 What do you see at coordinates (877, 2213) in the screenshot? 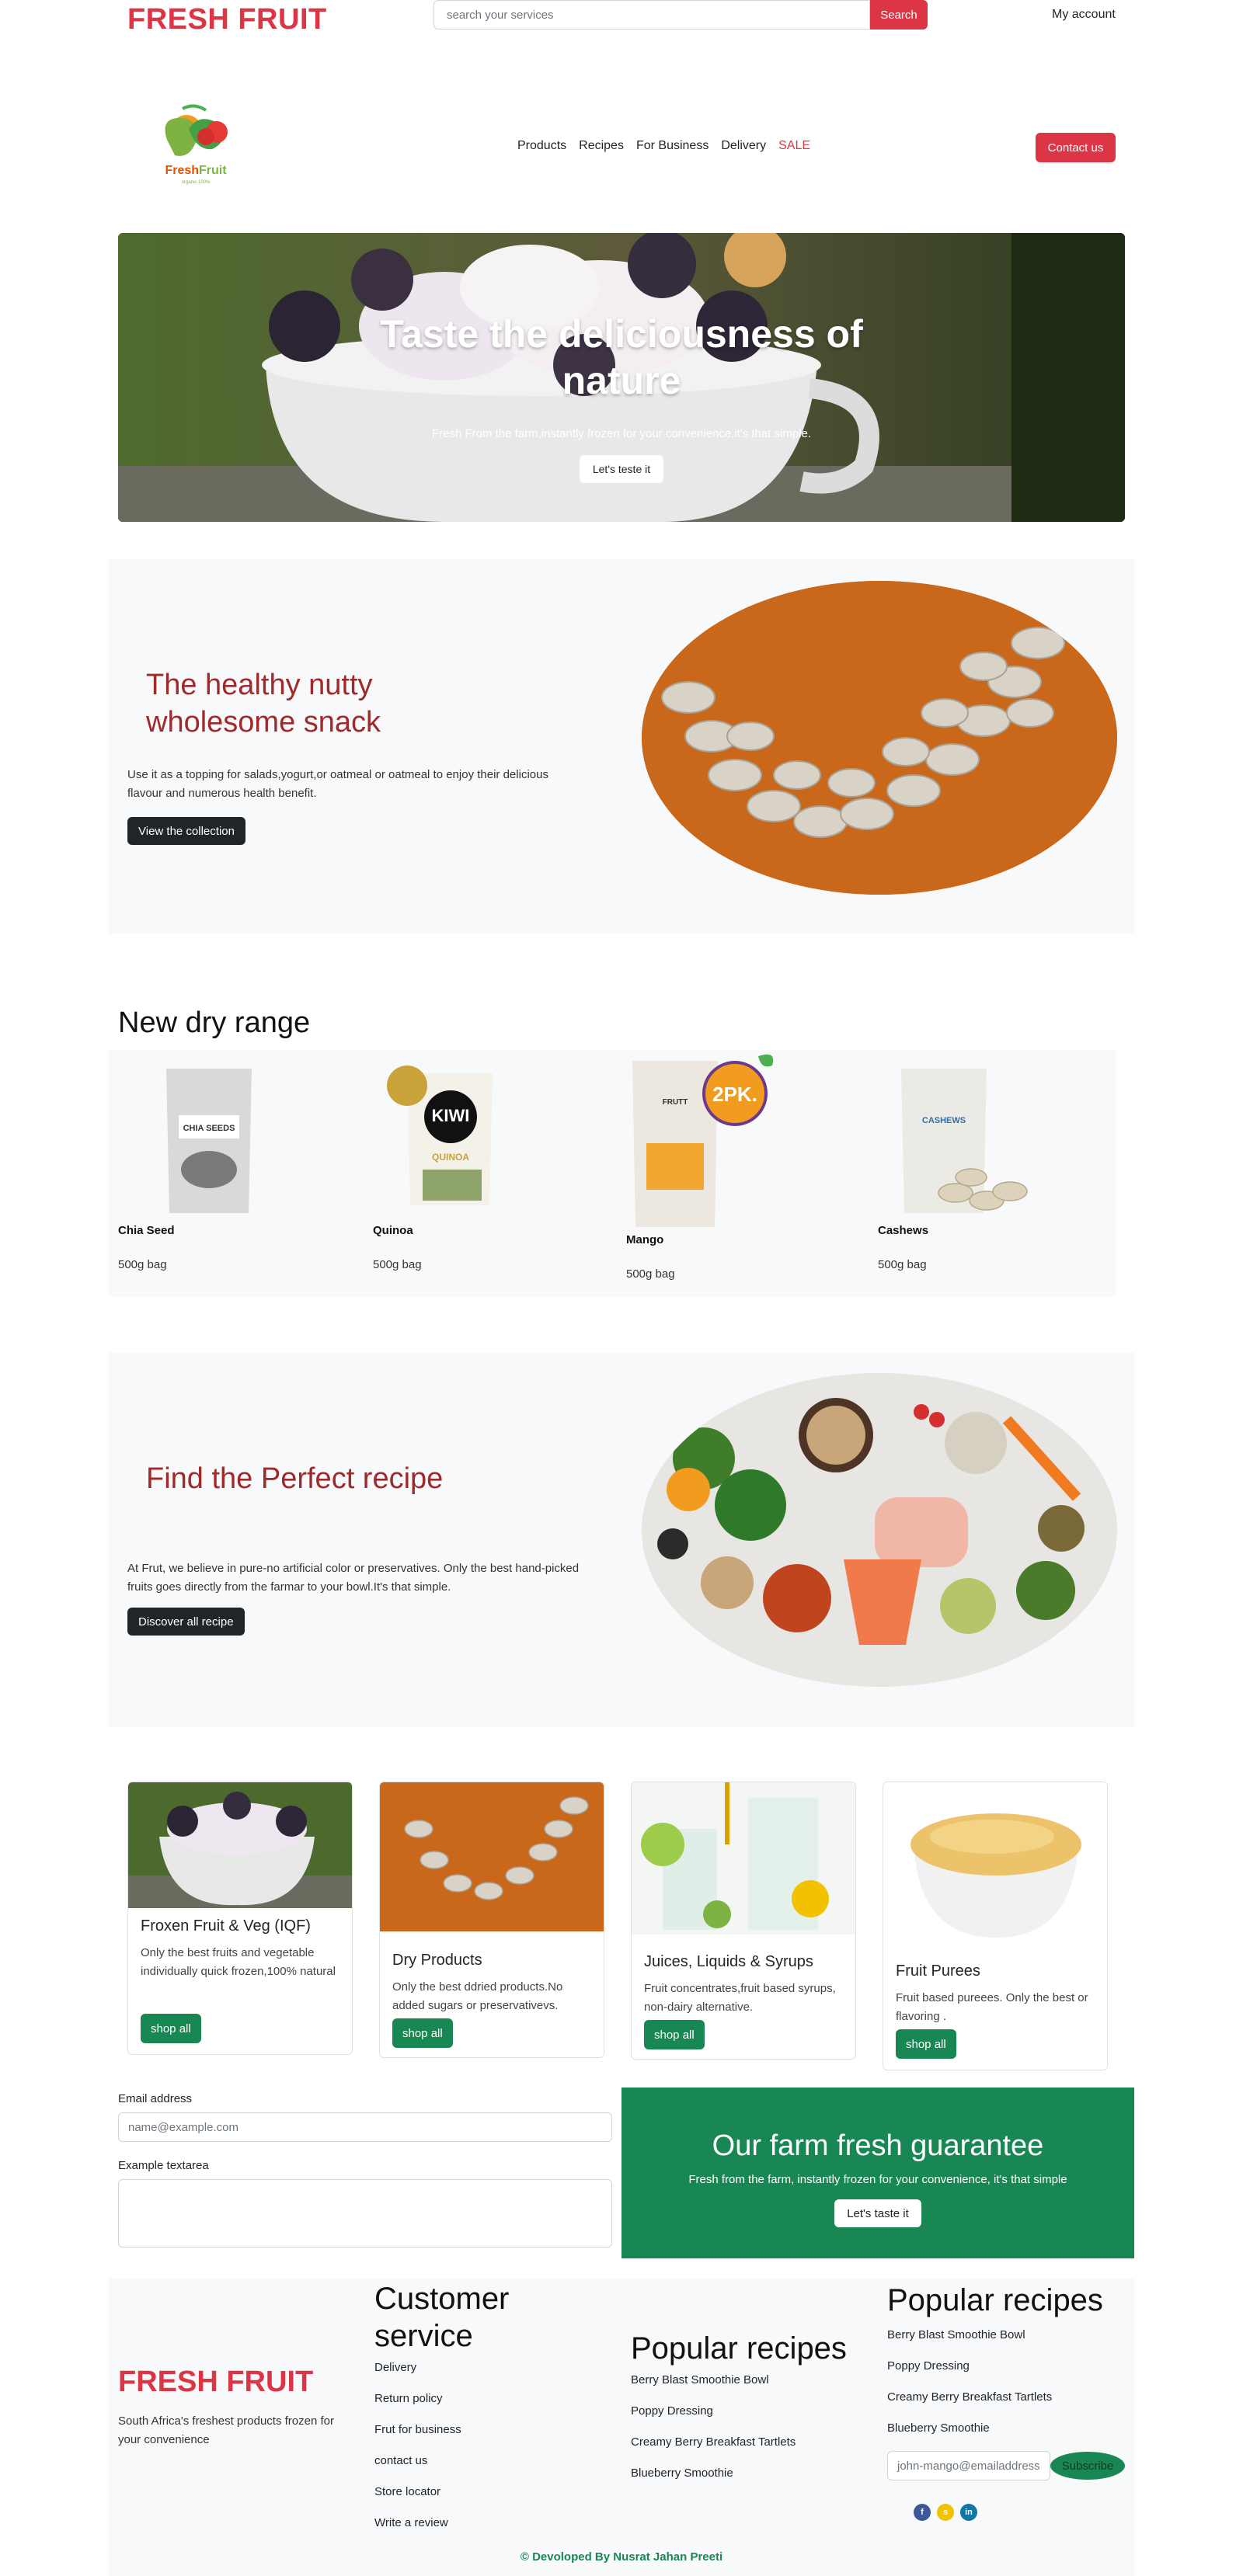
I see `taste-it-button: Let's taste it` at bounding box center [877, 2213].